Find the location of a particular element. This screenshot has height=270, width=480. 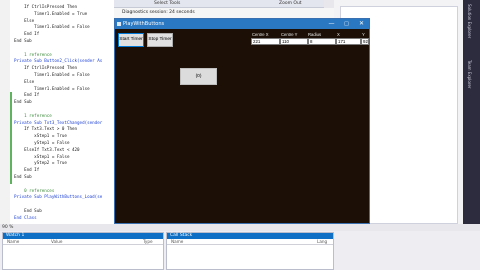

right-dock-tabs: Solution Explorer Team Explorer is located at coordinates (471, 112).